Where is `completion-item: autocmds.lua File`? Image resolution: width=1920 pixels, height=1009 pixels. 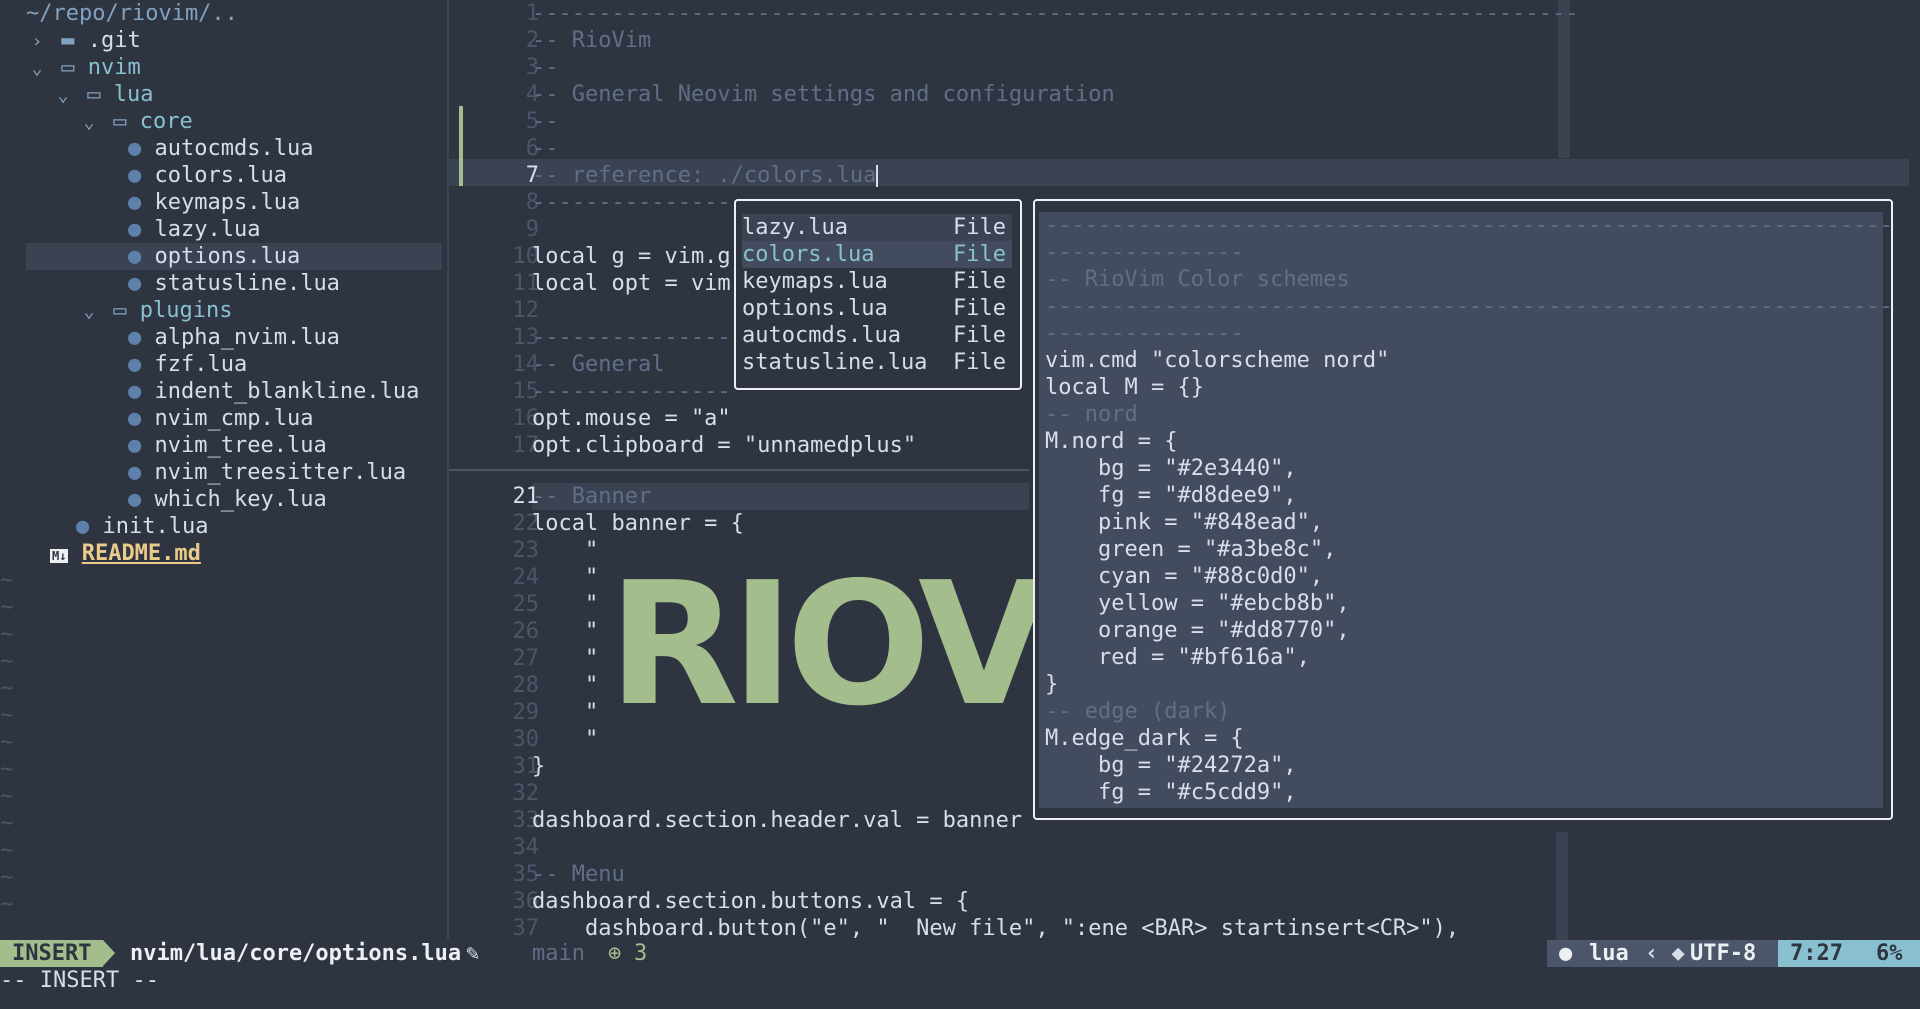
completion-item: autocmds.lua File is located at coordinates (877, 335).